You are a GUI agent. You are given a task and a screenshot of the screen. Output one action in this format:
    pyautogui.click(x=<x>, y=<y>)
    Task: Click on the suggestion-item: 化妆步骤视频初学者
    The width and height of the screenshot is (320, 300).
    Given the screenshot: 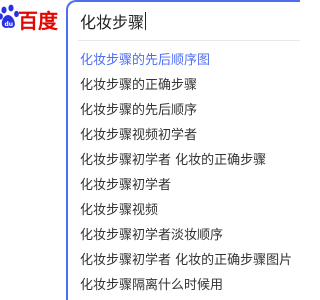 What is the action you would take?
    pyautogui.click(x=184, y=135)
    